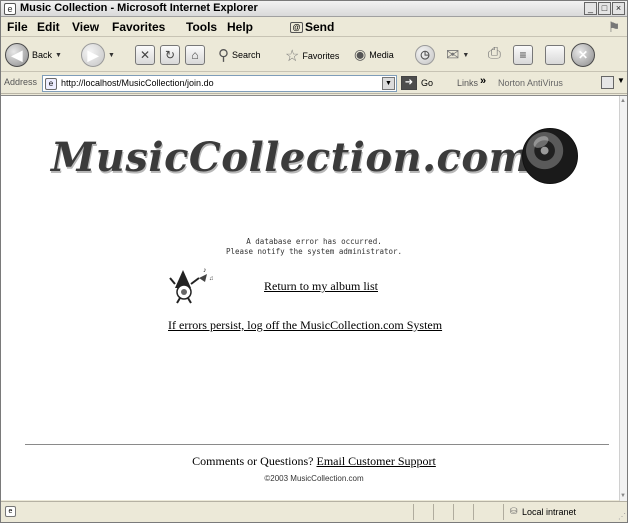 Image resolution: width=628 pixels, height=523 pixels. Describe the element at coordinates (465, 55) in the screenshot. I see `mail-dropdown-icon: ▼` at that location.